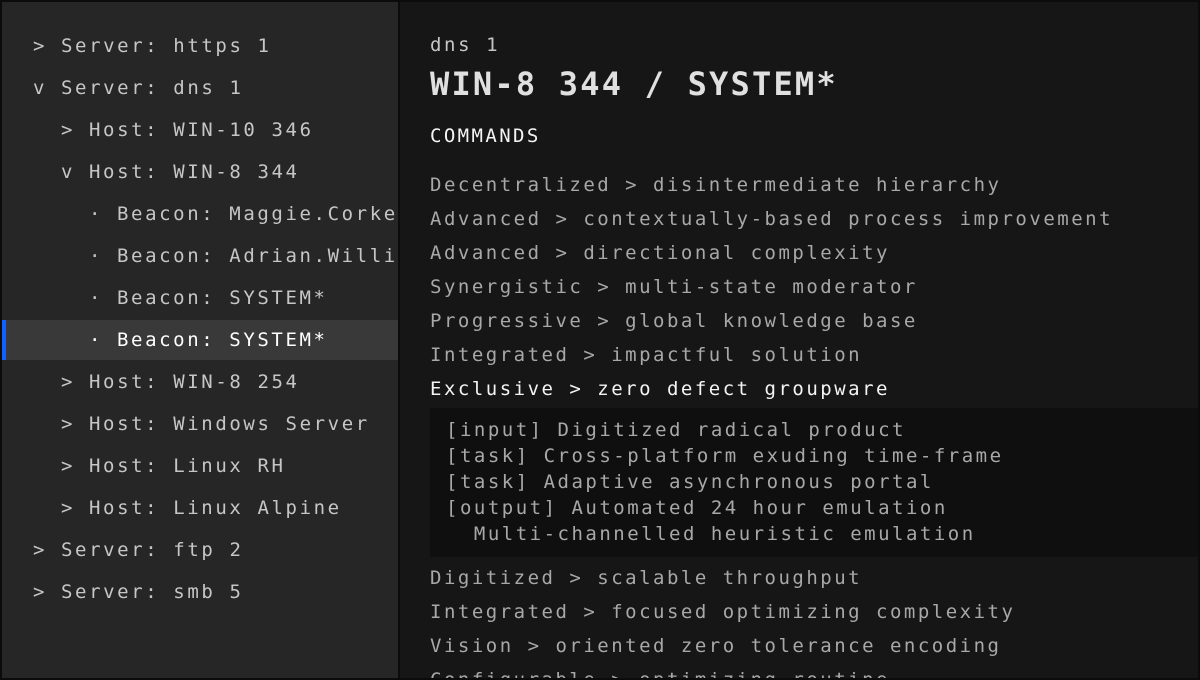  I want to click on tree-item-label: Host: Linux RH, so click(187, 466).